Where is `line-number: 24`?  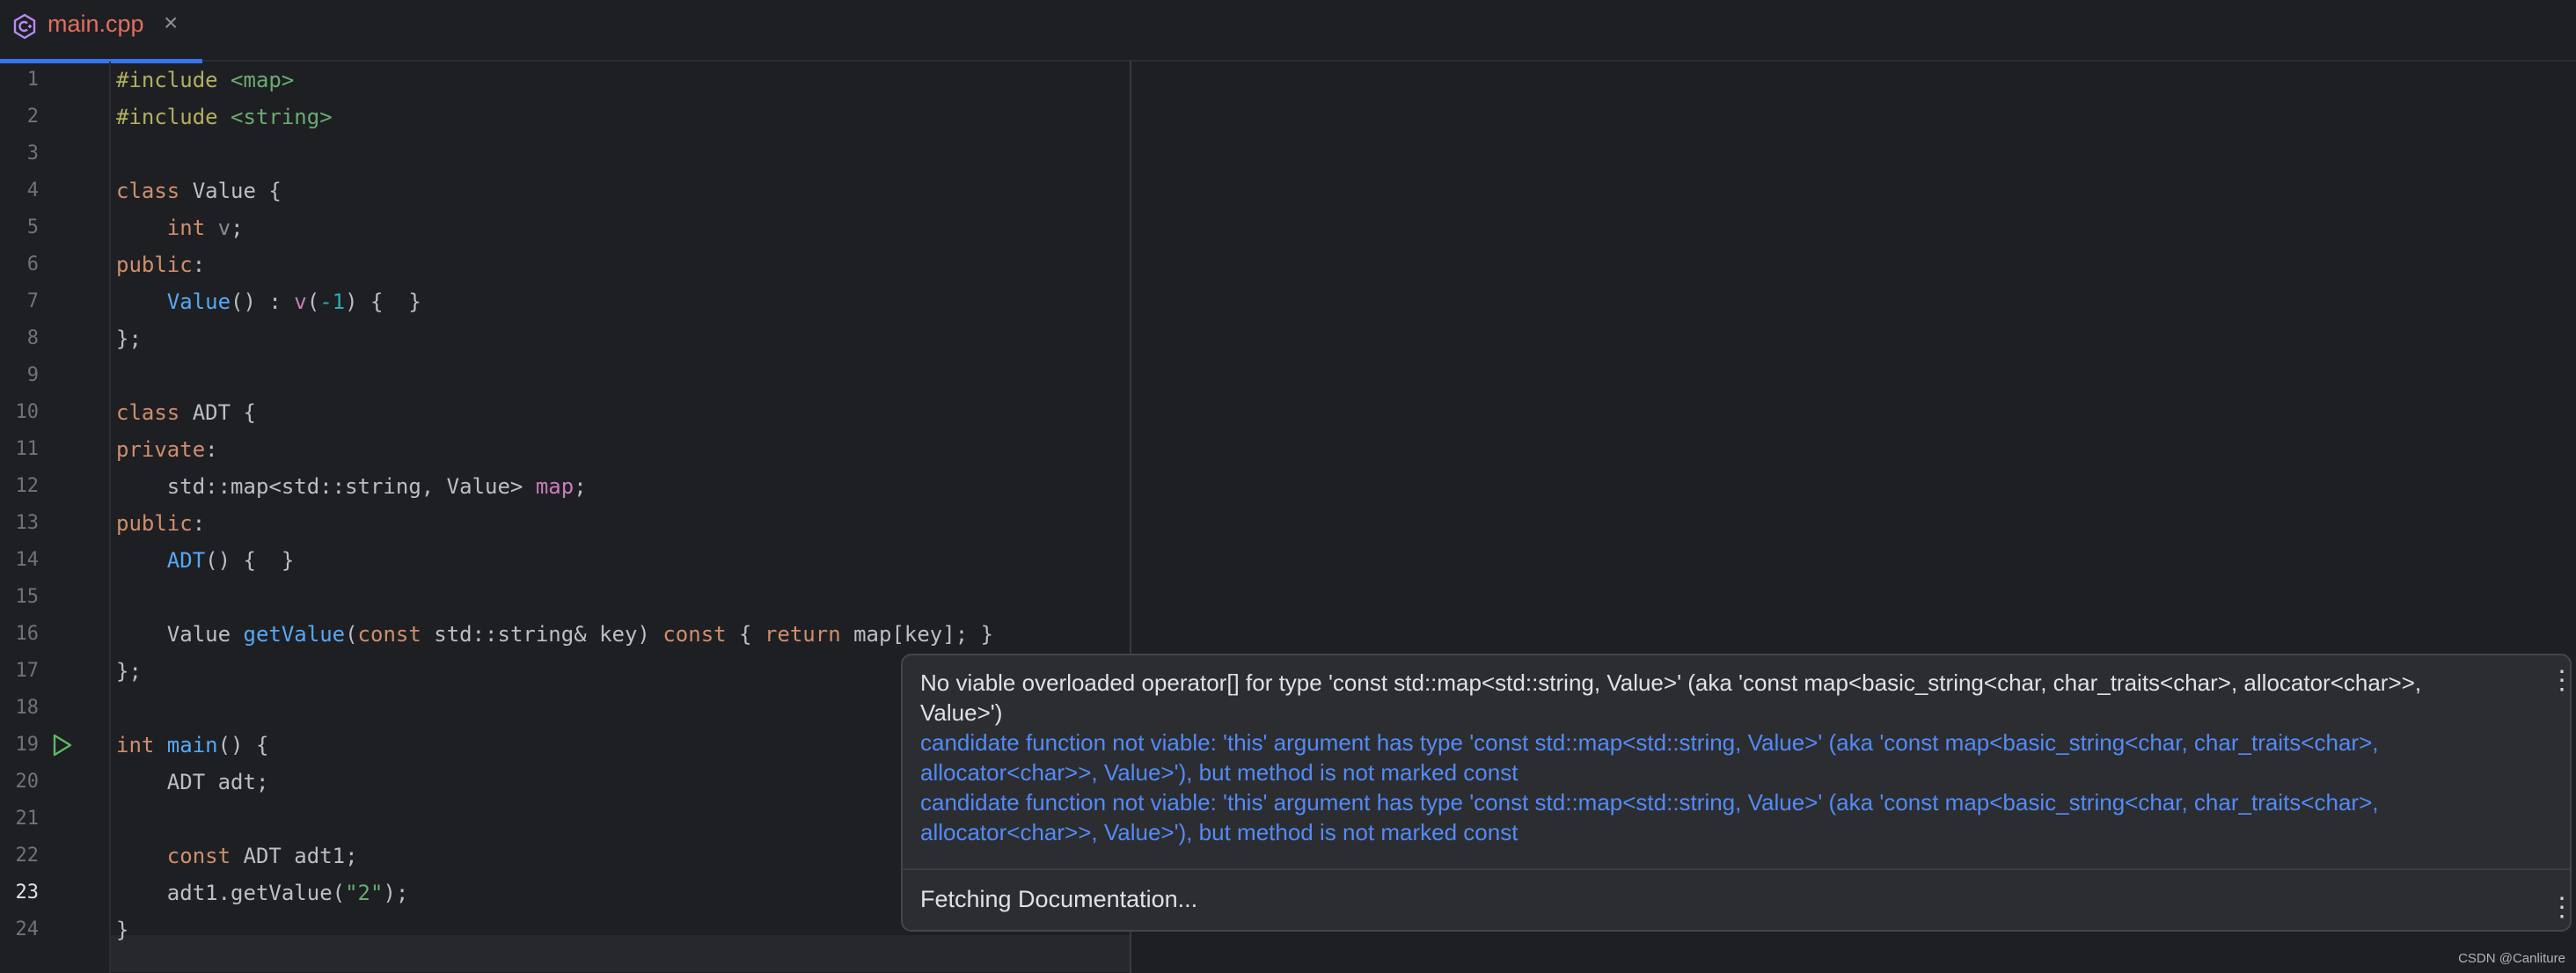 line-number: 24 is located at coordinates (27, 929).